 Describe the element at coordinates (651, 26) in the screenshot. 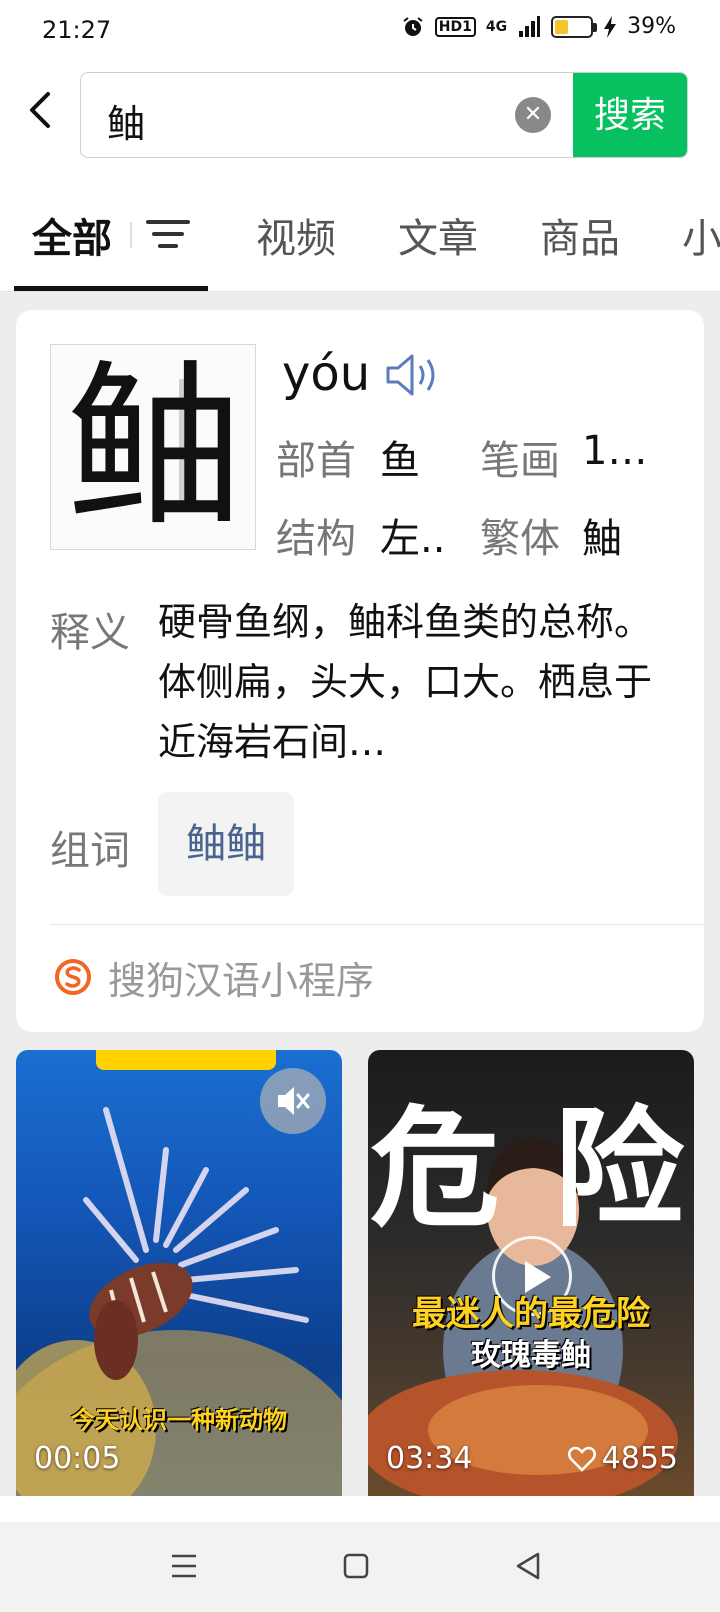

I see `battery-percent: 39%` at that location.